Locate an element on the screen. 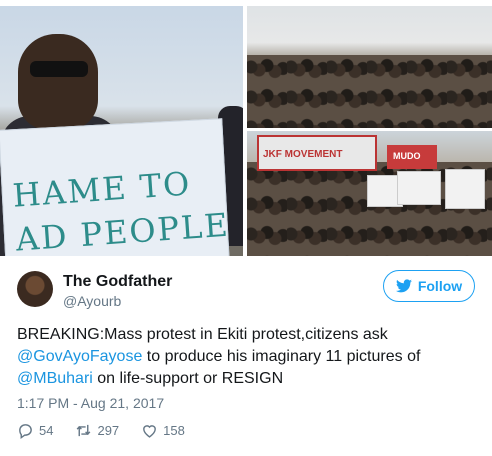 Image resolution: width=492 pixels, height=456 pixels. red-banner-text: MUDO is located at coordinates (407, 156).